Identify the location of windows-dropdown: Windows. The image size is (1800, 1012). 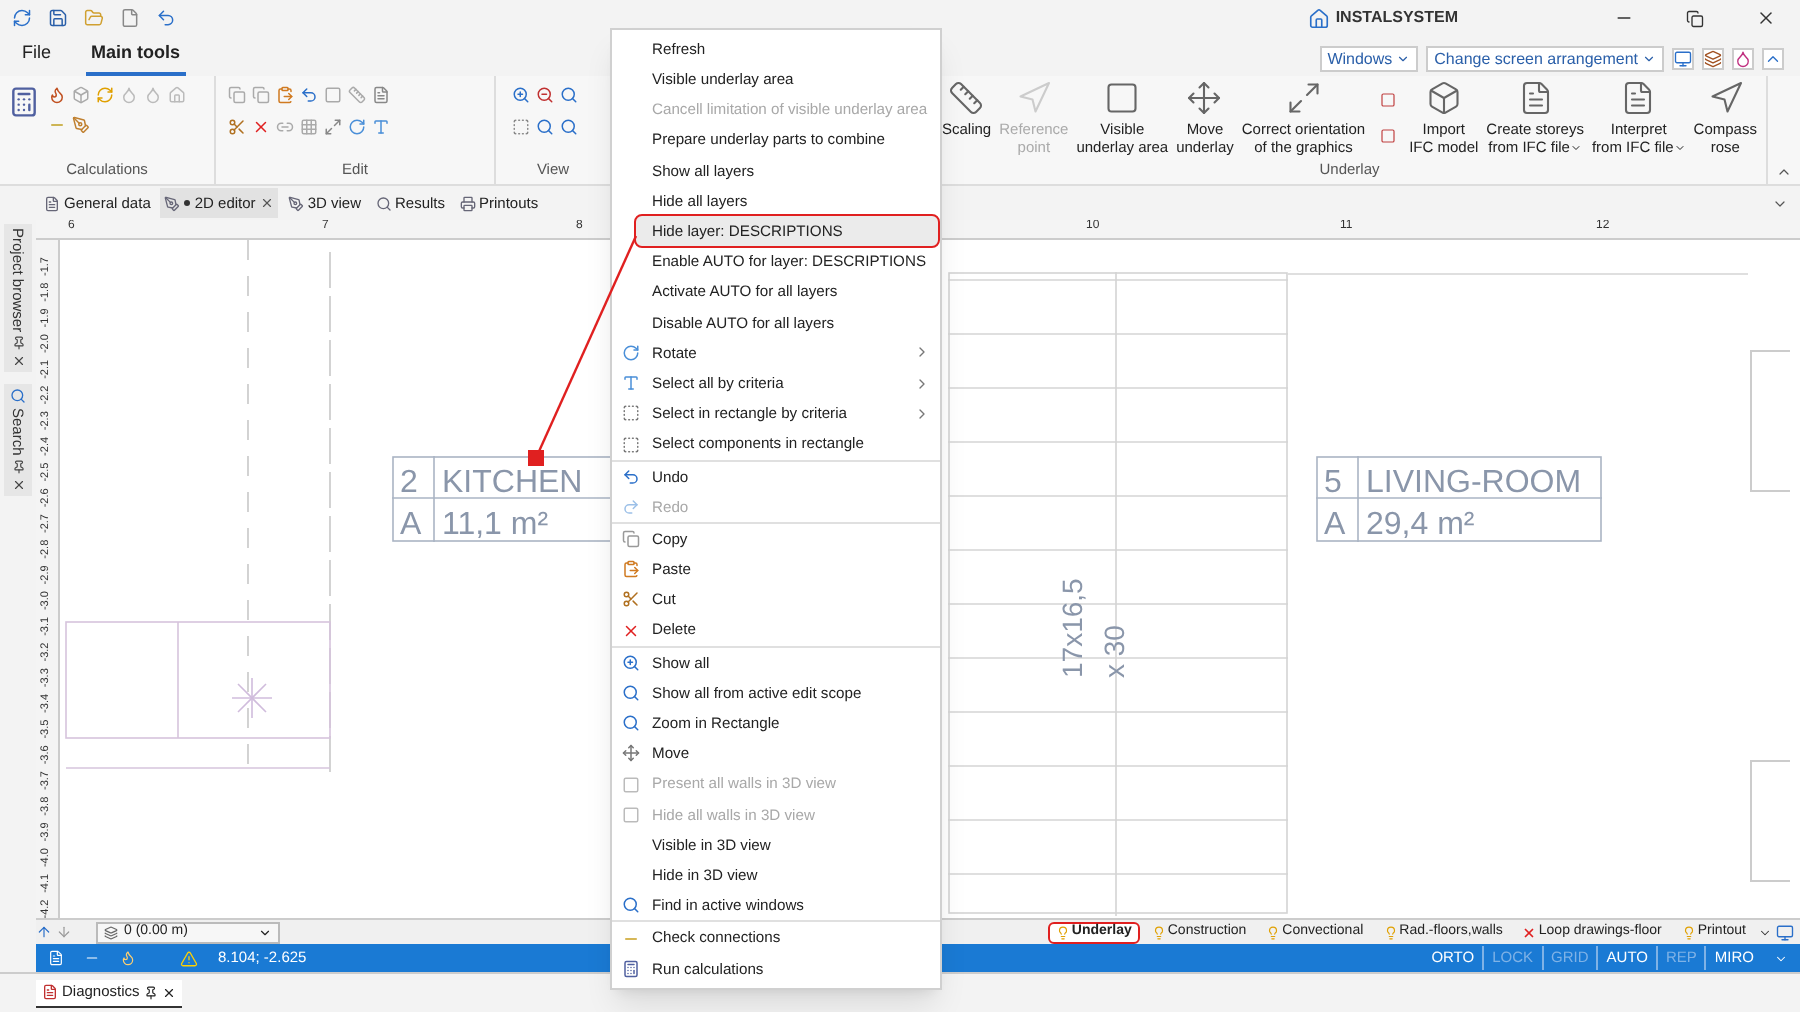
(1369, 59).